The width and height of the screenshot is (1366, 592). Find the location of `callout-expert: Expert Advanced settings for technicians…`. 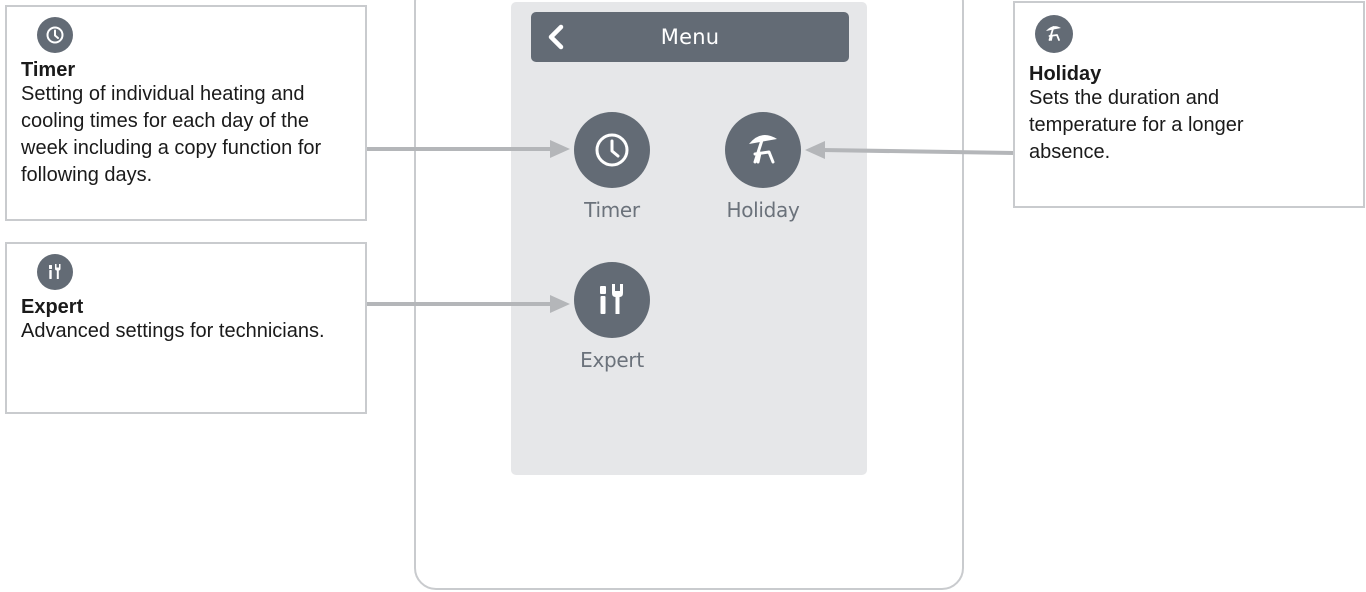

callout-expert: Expert Advanced settings for technicians… is located at coordinates (186, 328).